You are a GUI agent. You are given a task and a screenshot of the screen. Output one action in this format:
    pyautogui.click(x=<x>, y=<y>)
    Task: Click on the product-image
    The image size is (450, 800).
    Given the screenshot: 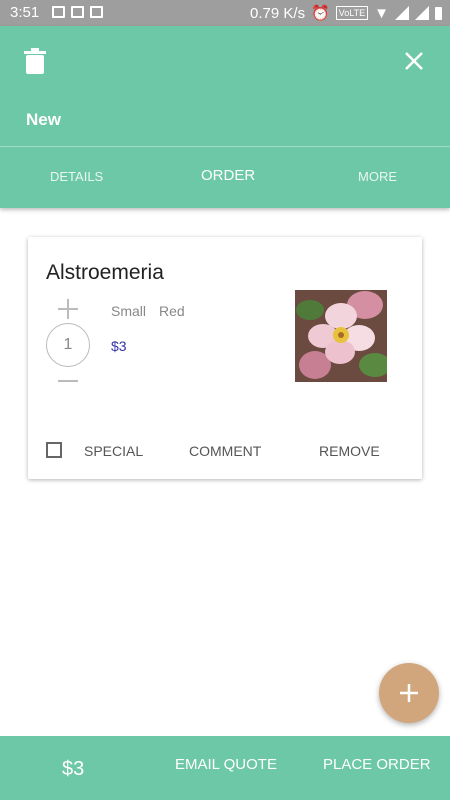 What is the action you would take?
    pyautogui.click(x=341, y=336)
    